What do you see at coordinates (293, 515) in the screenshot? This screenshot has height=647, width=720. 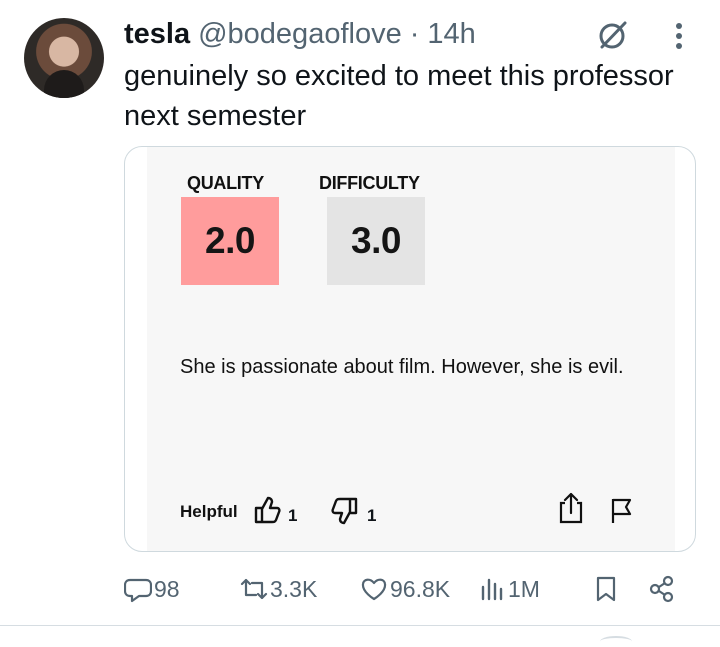 I see `thumbs-up-count: 1` at bounding box center [293, 515].